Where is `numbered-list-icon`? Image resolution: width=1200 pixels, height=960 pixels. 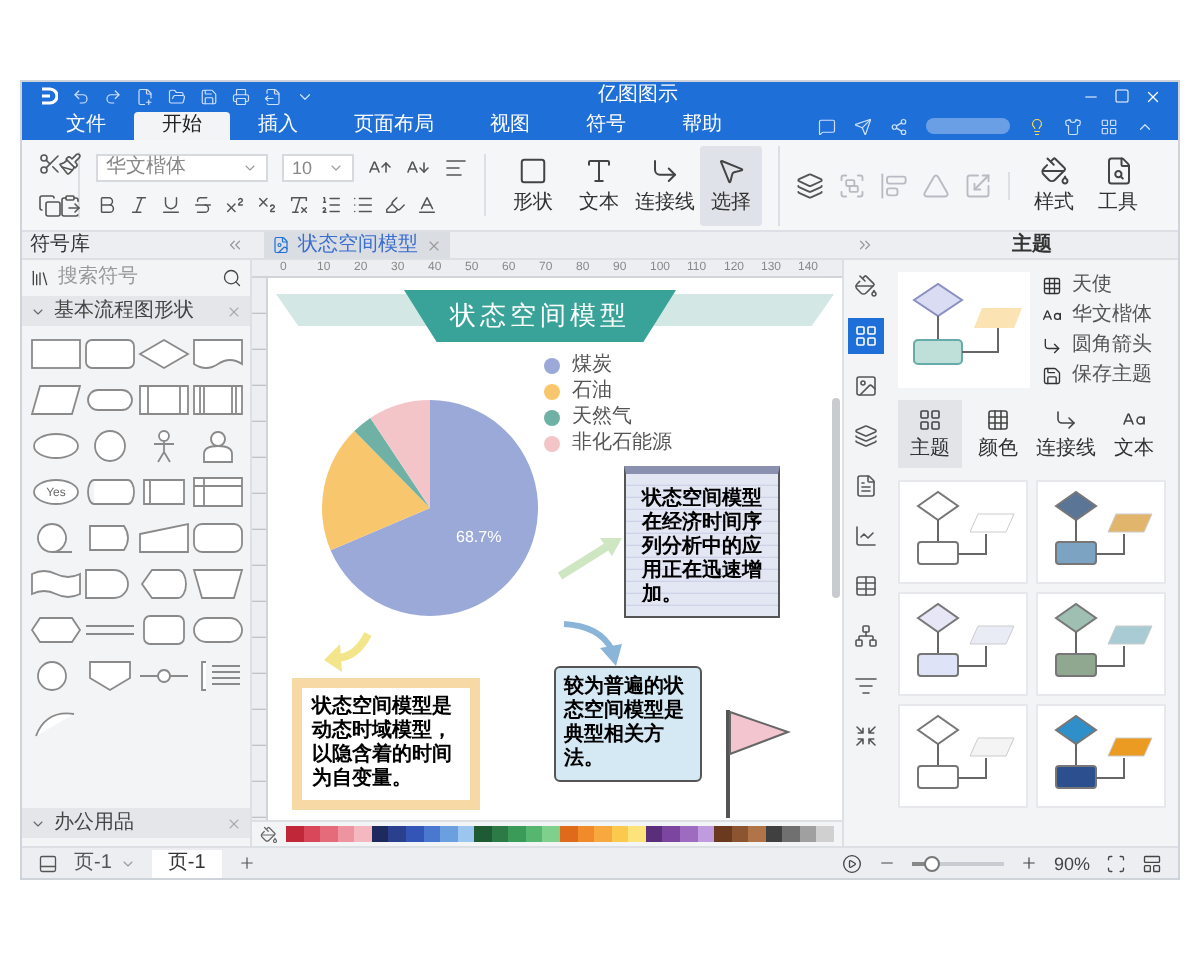
numbered-list-icon is located at coordinates (331, 205).